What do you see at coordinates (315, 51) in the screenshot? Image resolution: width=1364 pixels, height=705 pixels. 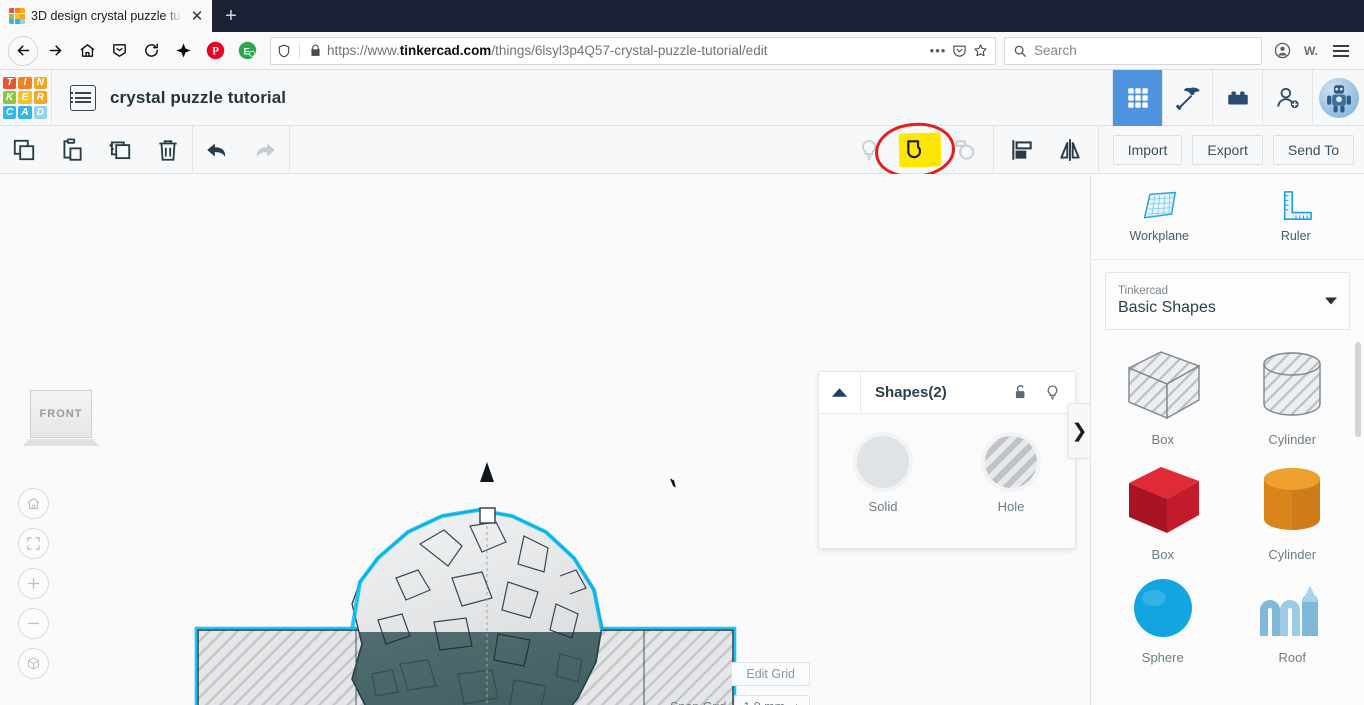 I see `lock-icon` at bounding box center [315, 51].